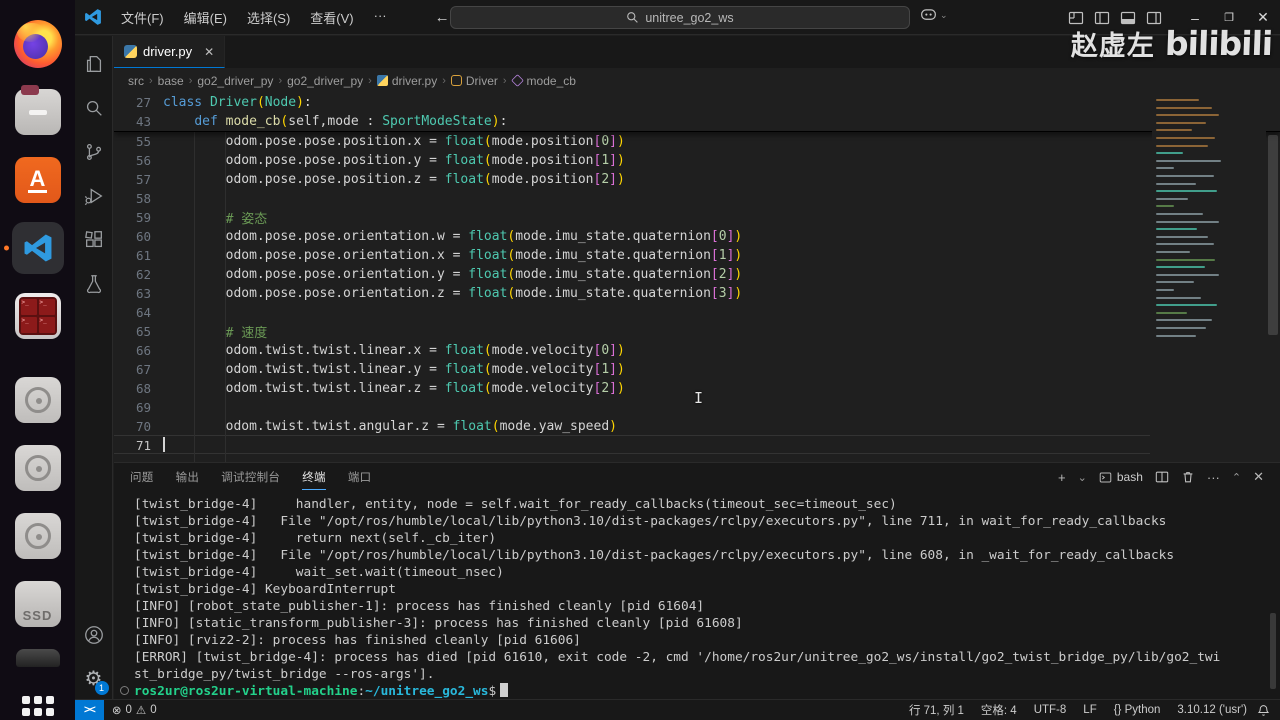  I want to click on vscode-logo, so click(37, 248).